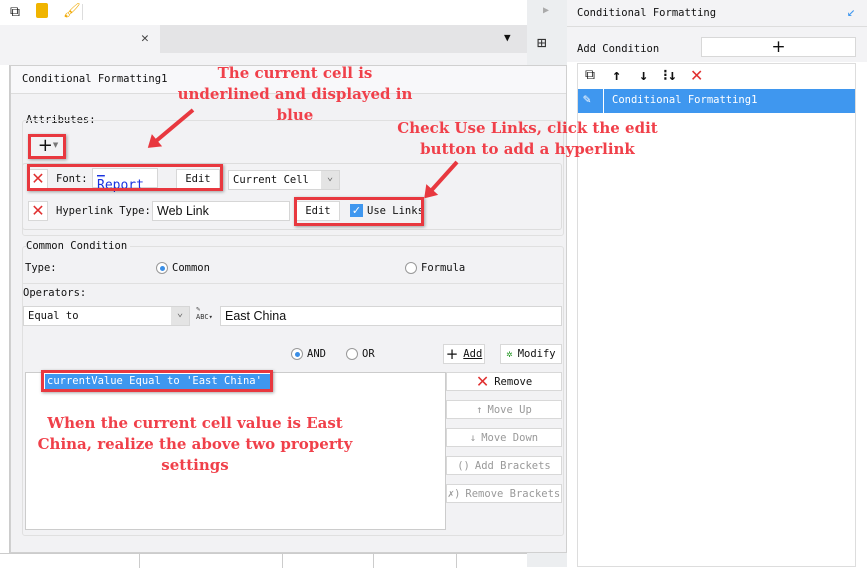 The width and height of the screenshot is (867, 568). I want to click on value-type-icon: ✎ ABC▾, so click(204, 313).